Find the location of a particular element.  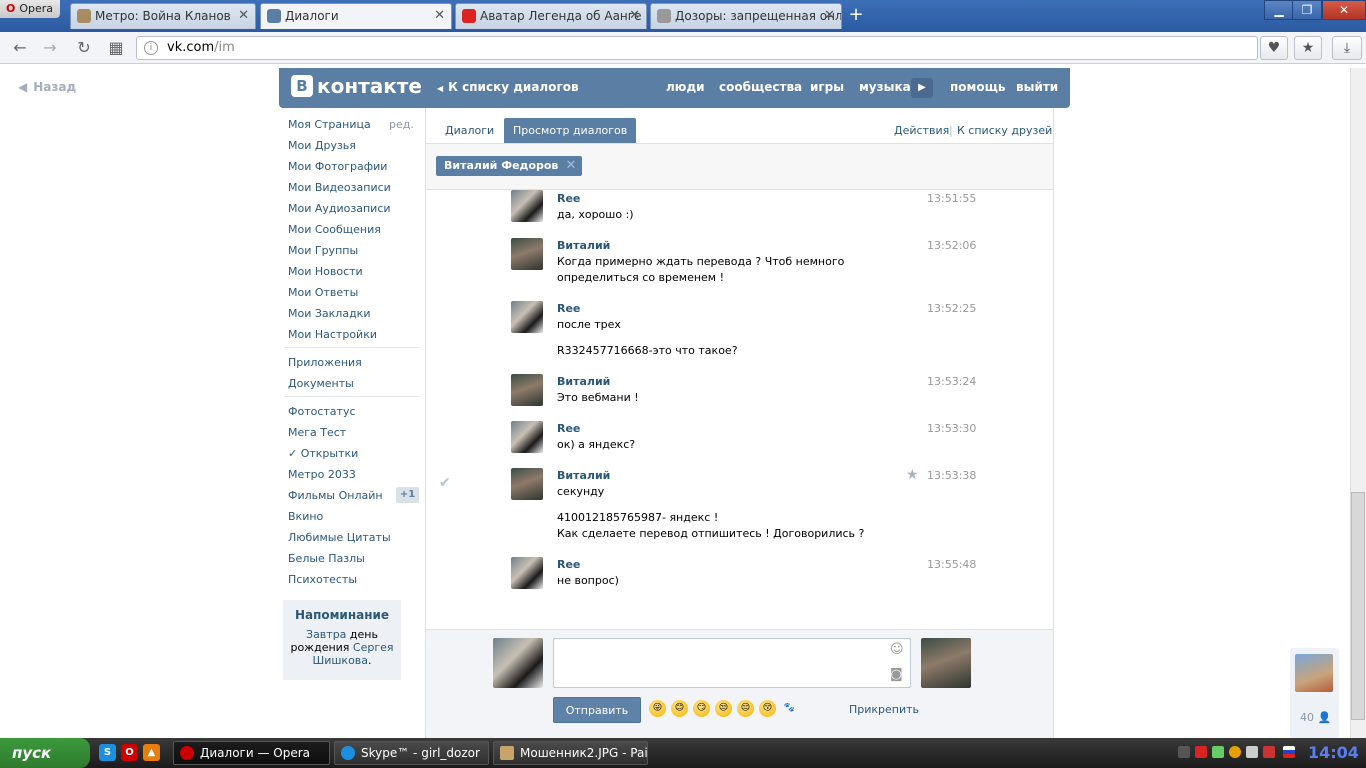

nav-logout: выйти is located at coordinates (1037, 87).